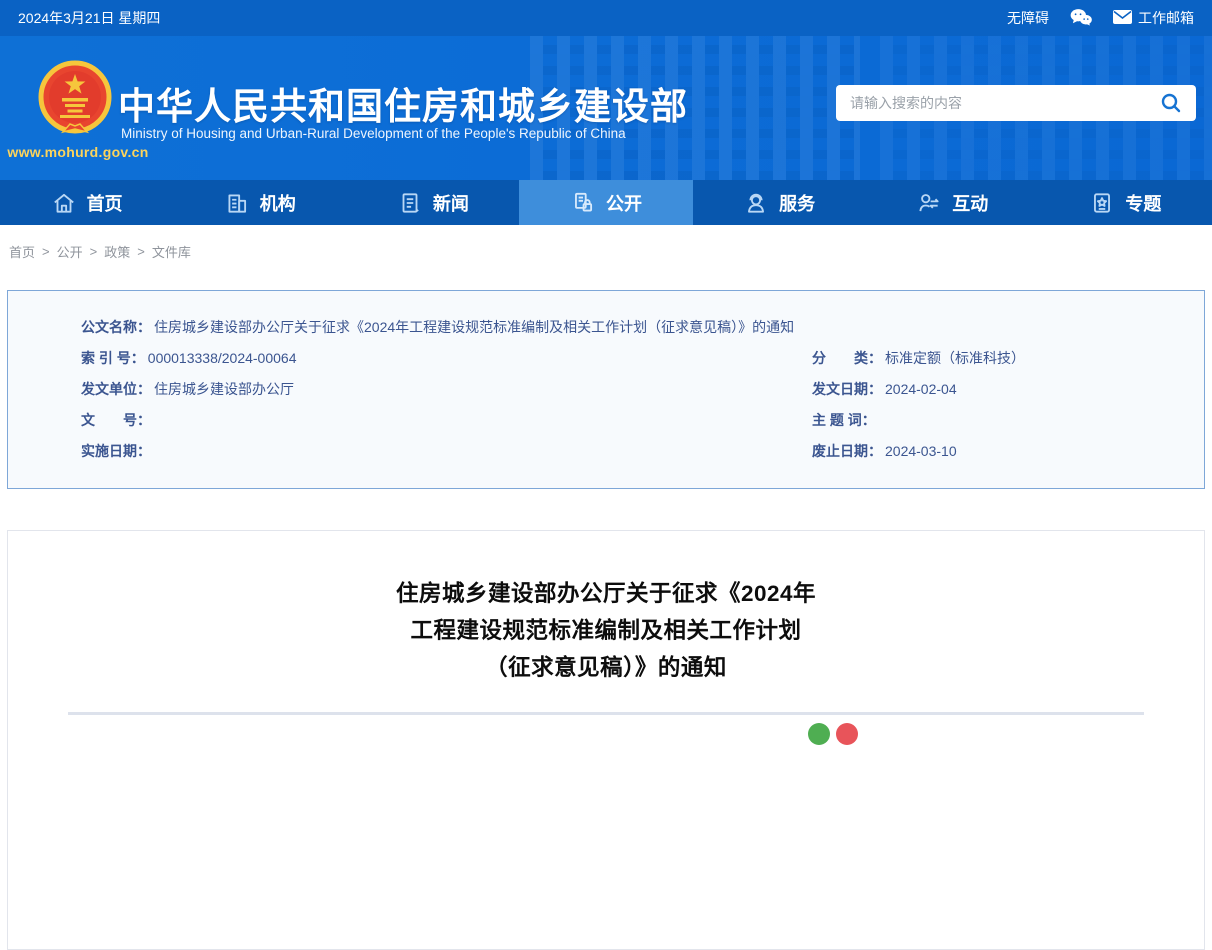 The height and width of the screenshot is (950, 1212). Describe the element at coordinates (929, 203) in the screenshot. I see `interaction-icon` at that location.